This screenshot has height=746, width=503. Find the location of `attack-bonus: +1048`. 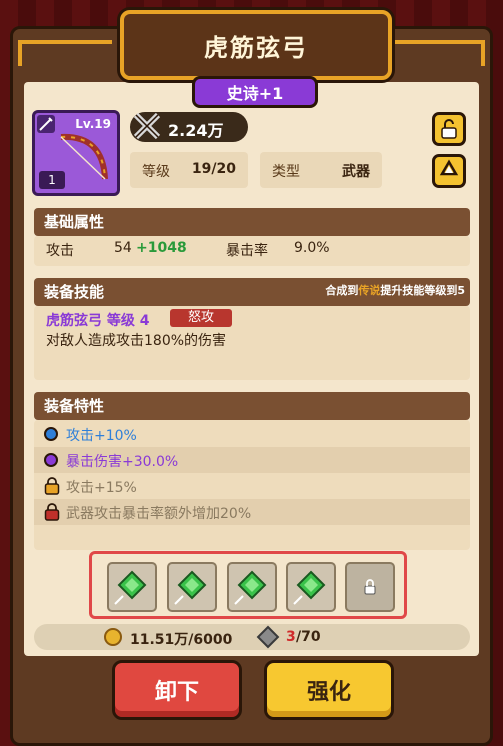

attack-bonus: +1048 is located at coordinates (161, 248).